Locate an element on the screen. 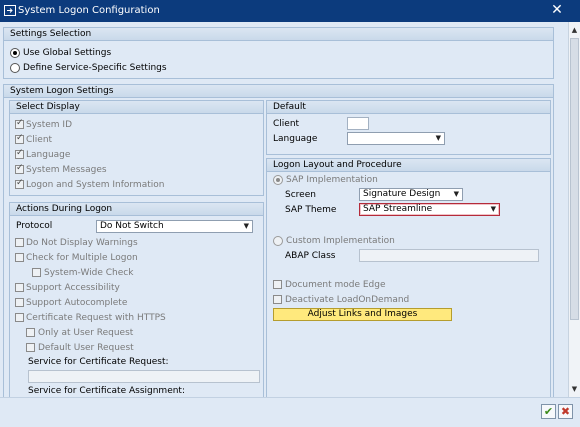  custom-implementation-radio is located at coordinates (278, 241).